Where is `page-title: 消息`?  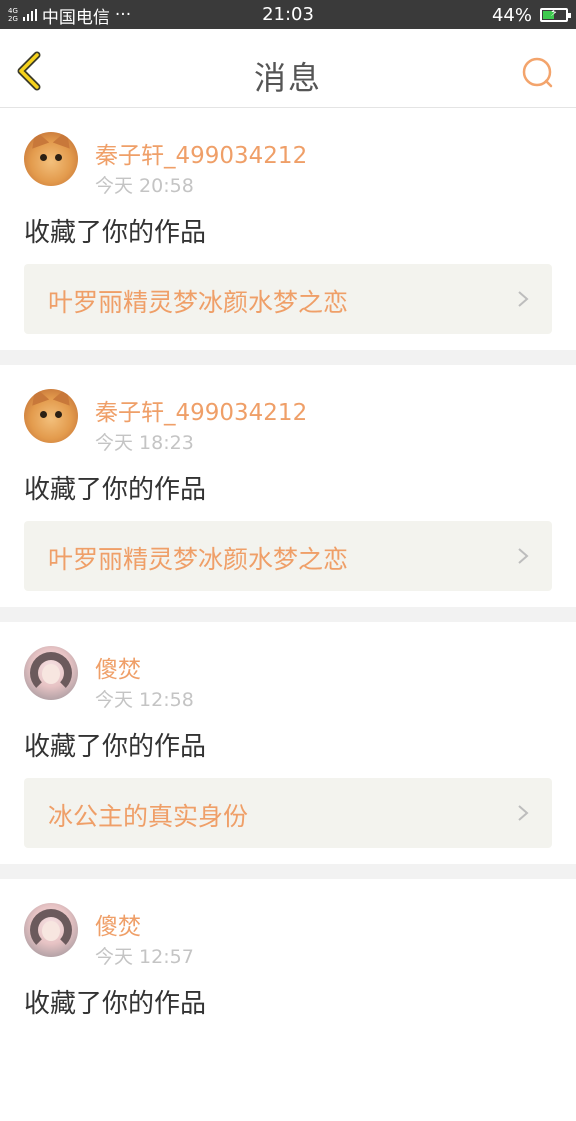 page-title: 消息 is located at coordinates (287, 78).